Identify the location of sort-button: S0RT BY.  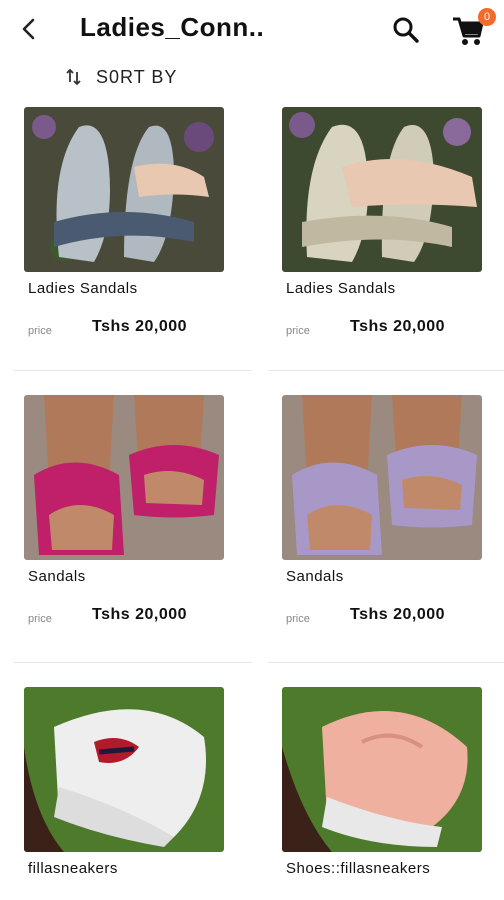
(120, 77).